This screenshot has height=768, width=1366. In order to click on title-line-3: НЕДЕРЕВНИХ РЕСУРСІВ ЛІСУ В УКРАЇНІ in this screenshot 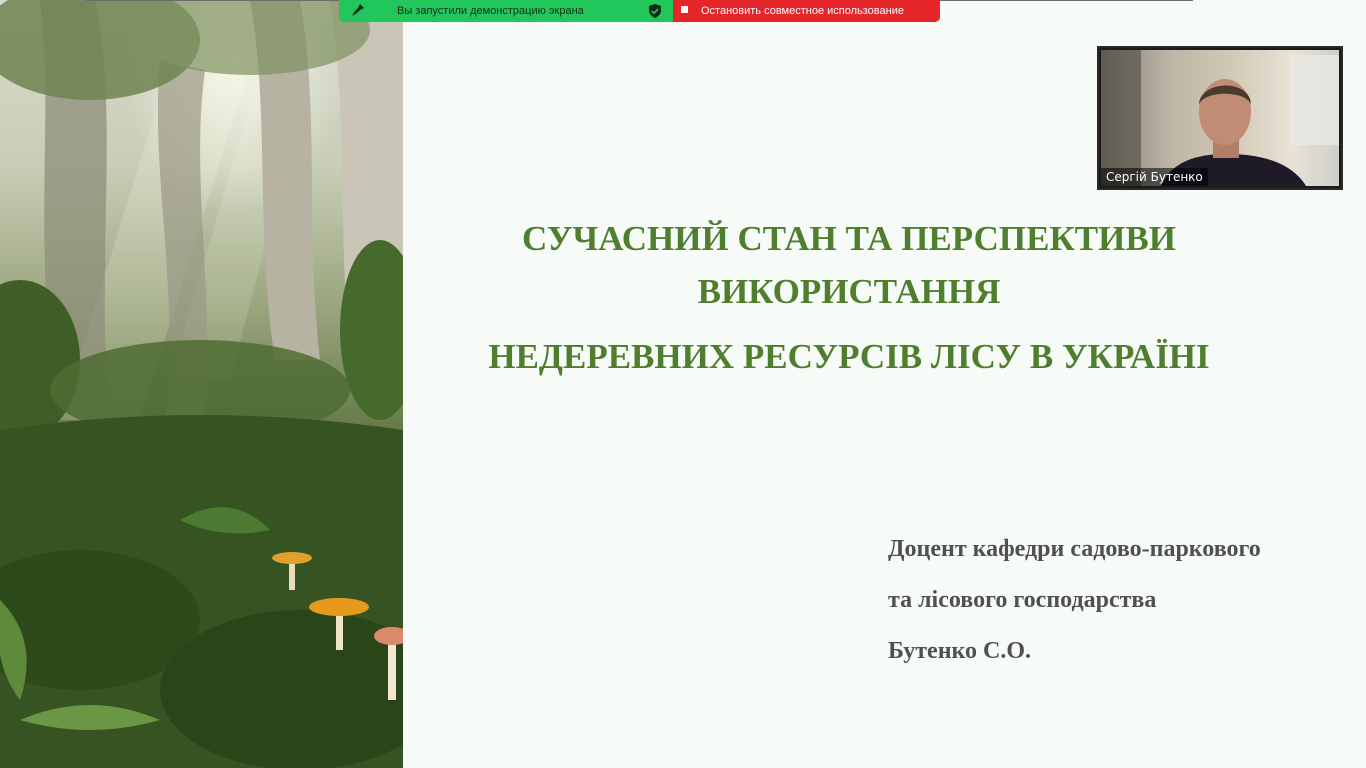, I will do `click(849, 356)`.